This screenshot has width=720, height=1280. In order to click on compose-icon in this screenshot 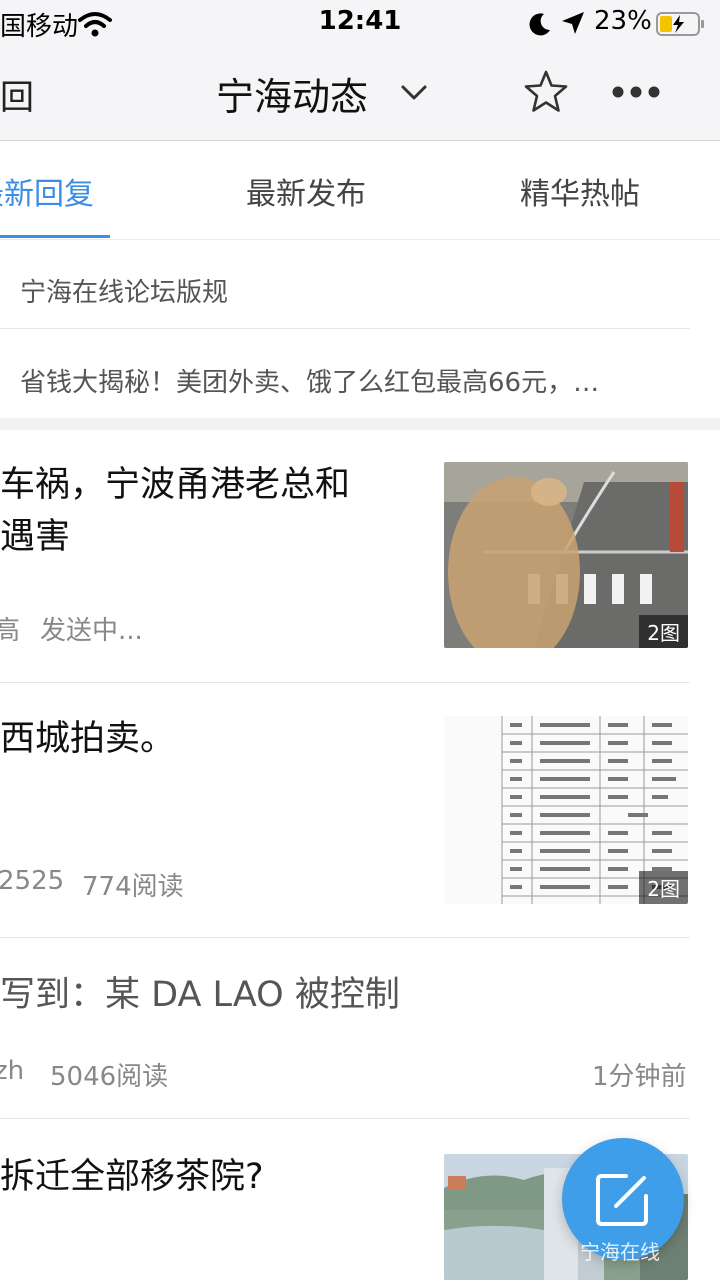, I will do `click(622, 1200)`.